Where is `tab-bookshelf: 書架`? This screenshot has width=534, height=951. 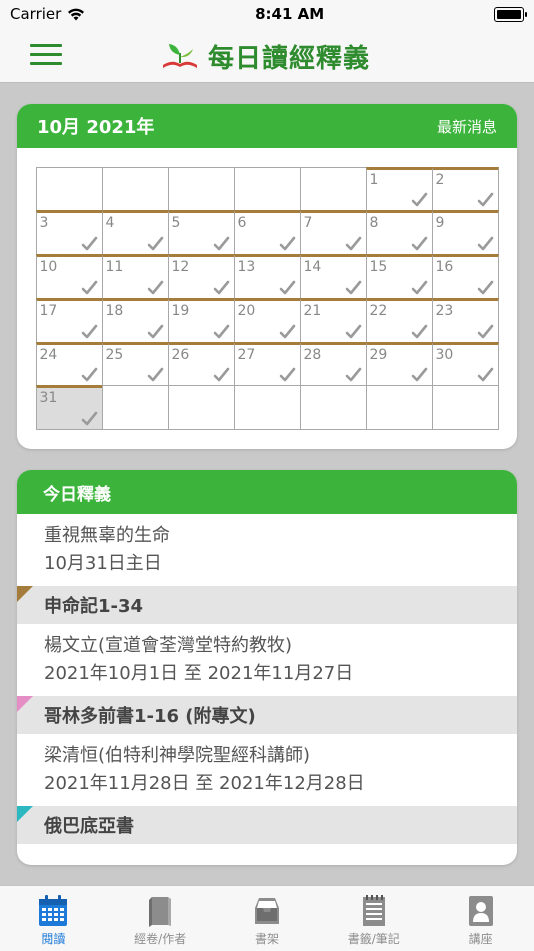
tab-bookshelf: 書架 is located at coordinates (267, 918).